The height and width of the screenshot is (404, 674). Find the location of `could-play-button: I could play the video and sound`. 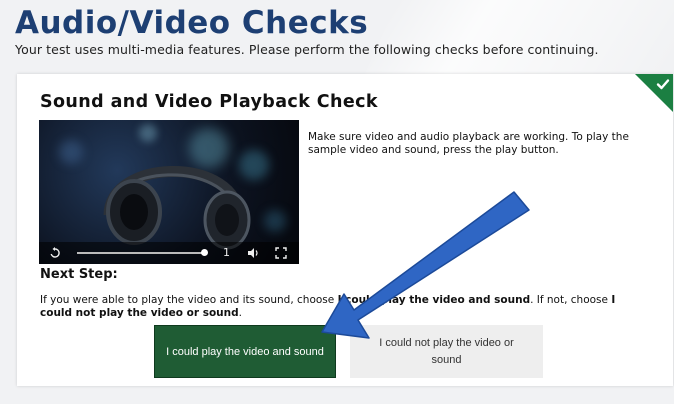

could-play-button: I could play the video and sound is located at coordinates (245, 351).